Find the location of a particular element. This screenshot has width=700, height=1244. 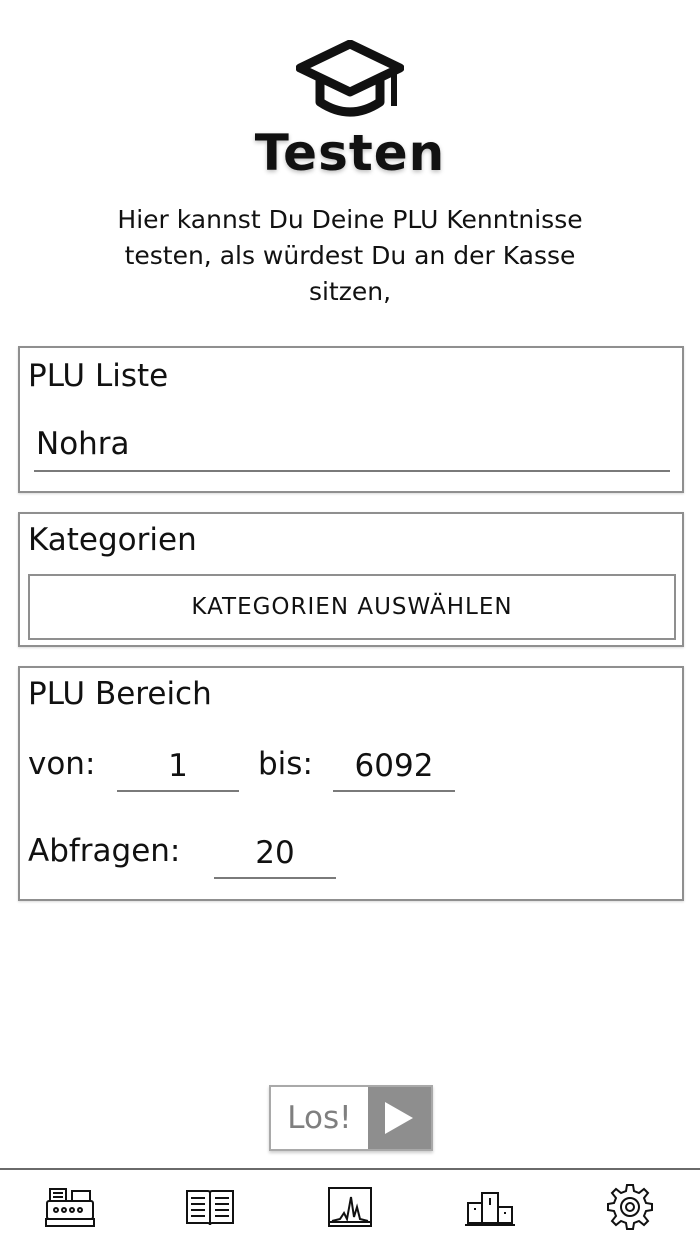

nav-rangliste is located at coordinates (490, 1207).